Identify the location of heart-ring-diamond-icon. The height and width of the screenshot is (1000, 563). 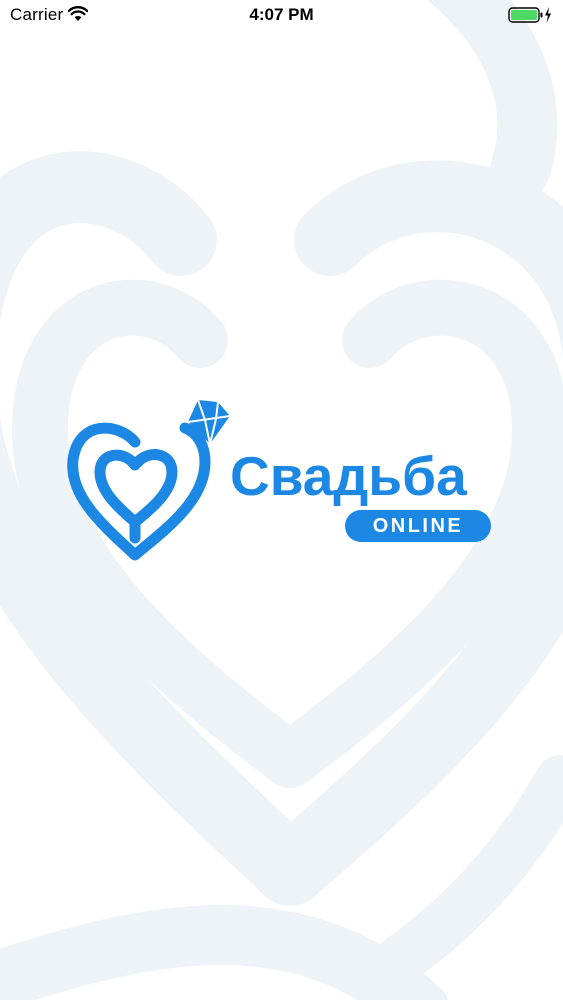
(149, 480).